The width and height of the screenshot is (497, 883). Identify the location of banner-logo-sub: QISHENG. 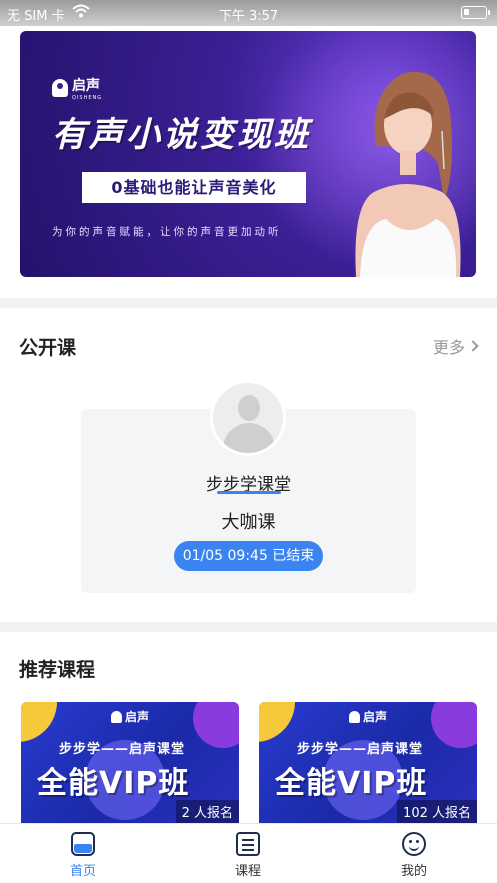
(87, 98).